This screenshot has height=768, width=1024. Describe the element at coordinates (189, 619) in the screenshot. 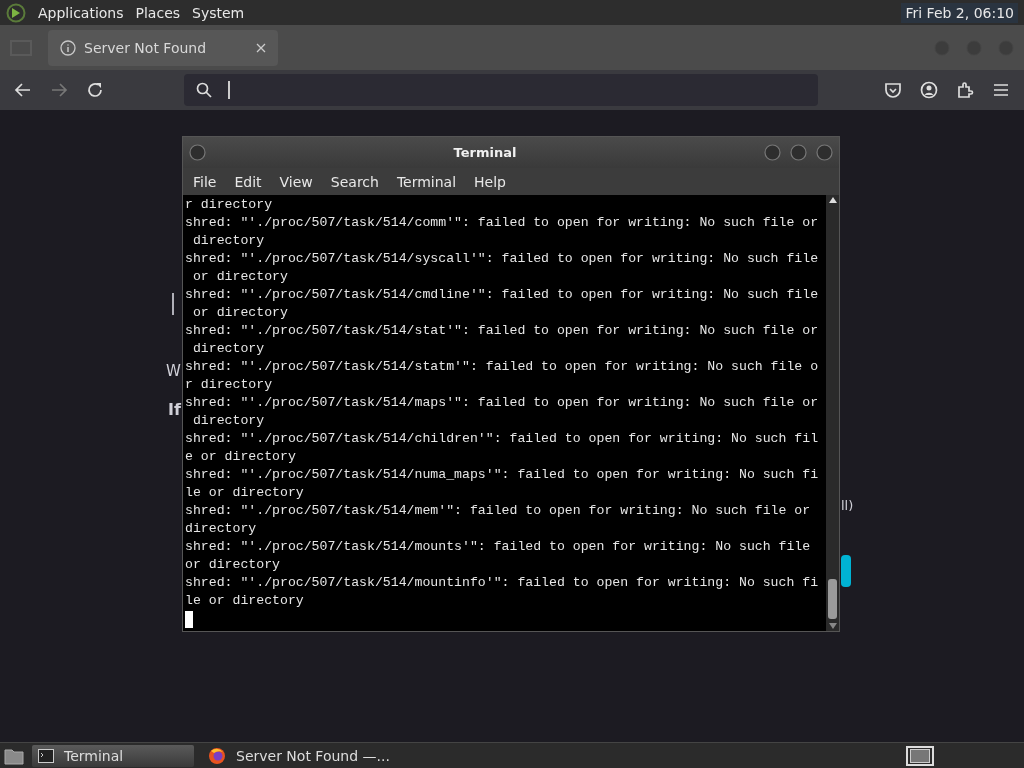

I see `text-cursor` at that location.